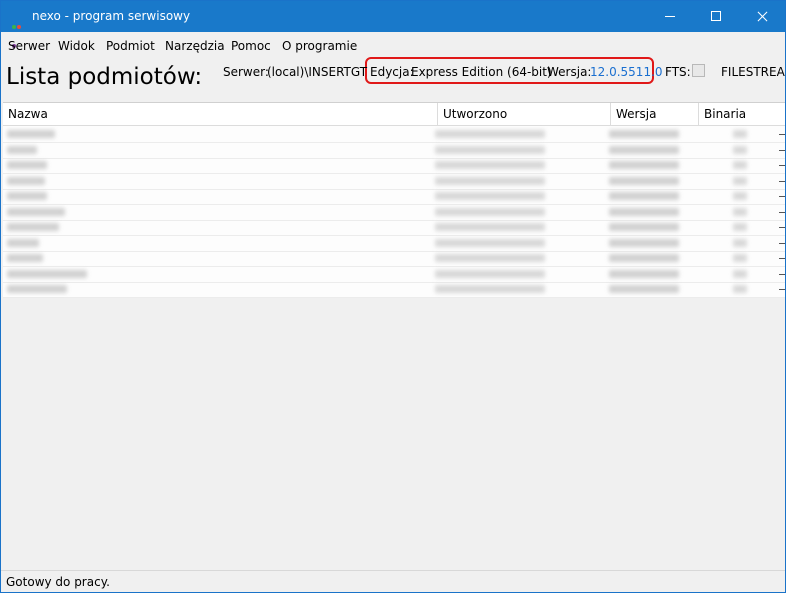 The height and width of the screenshot is (593, 786). What do you see at coordinates (394, 114) in the screenshot?
I see `table-header: Nazwa Utworzono Wersja Binaria` at bounding box center [394, 114].